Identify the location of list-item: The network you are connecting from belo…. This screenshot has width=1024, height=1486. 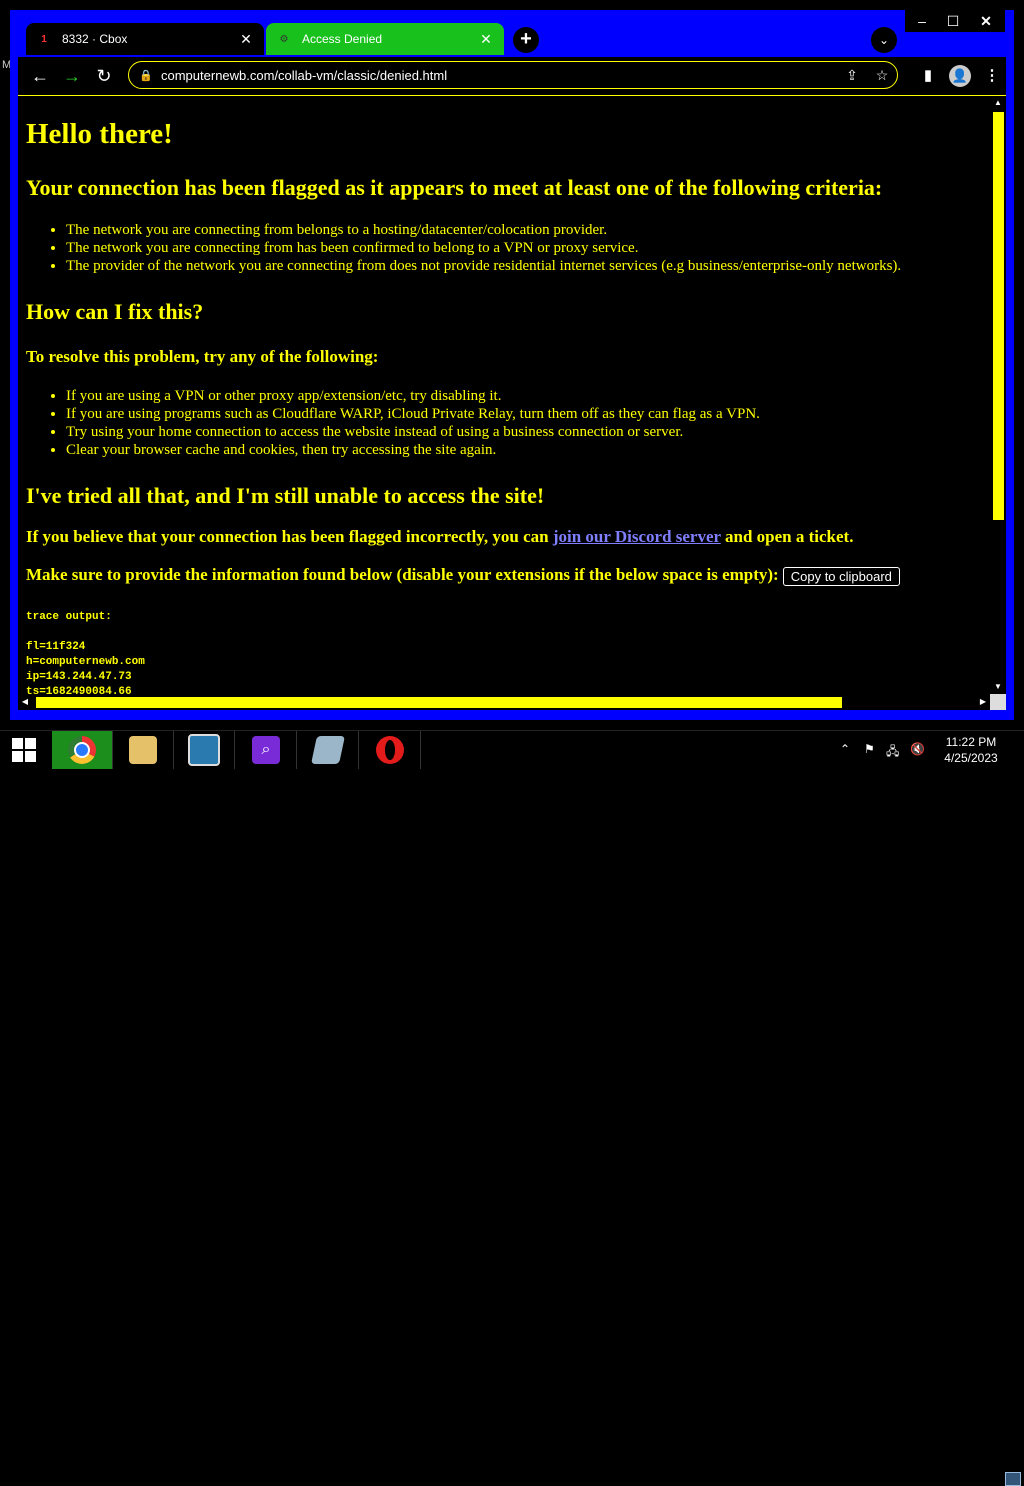
(528, 230).